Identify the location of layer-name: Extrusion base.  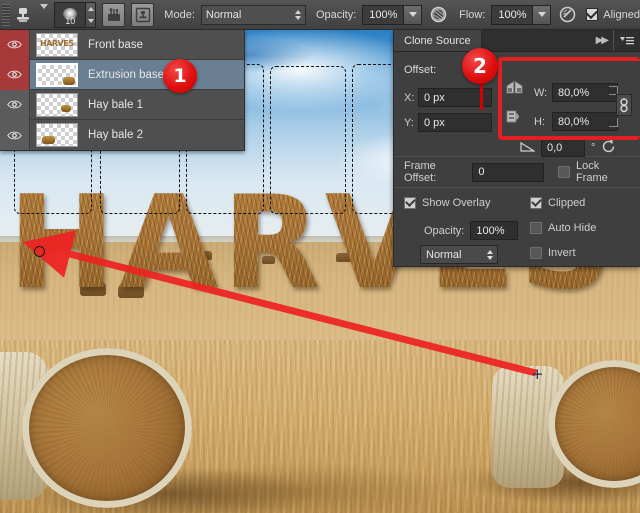
(126, 74).